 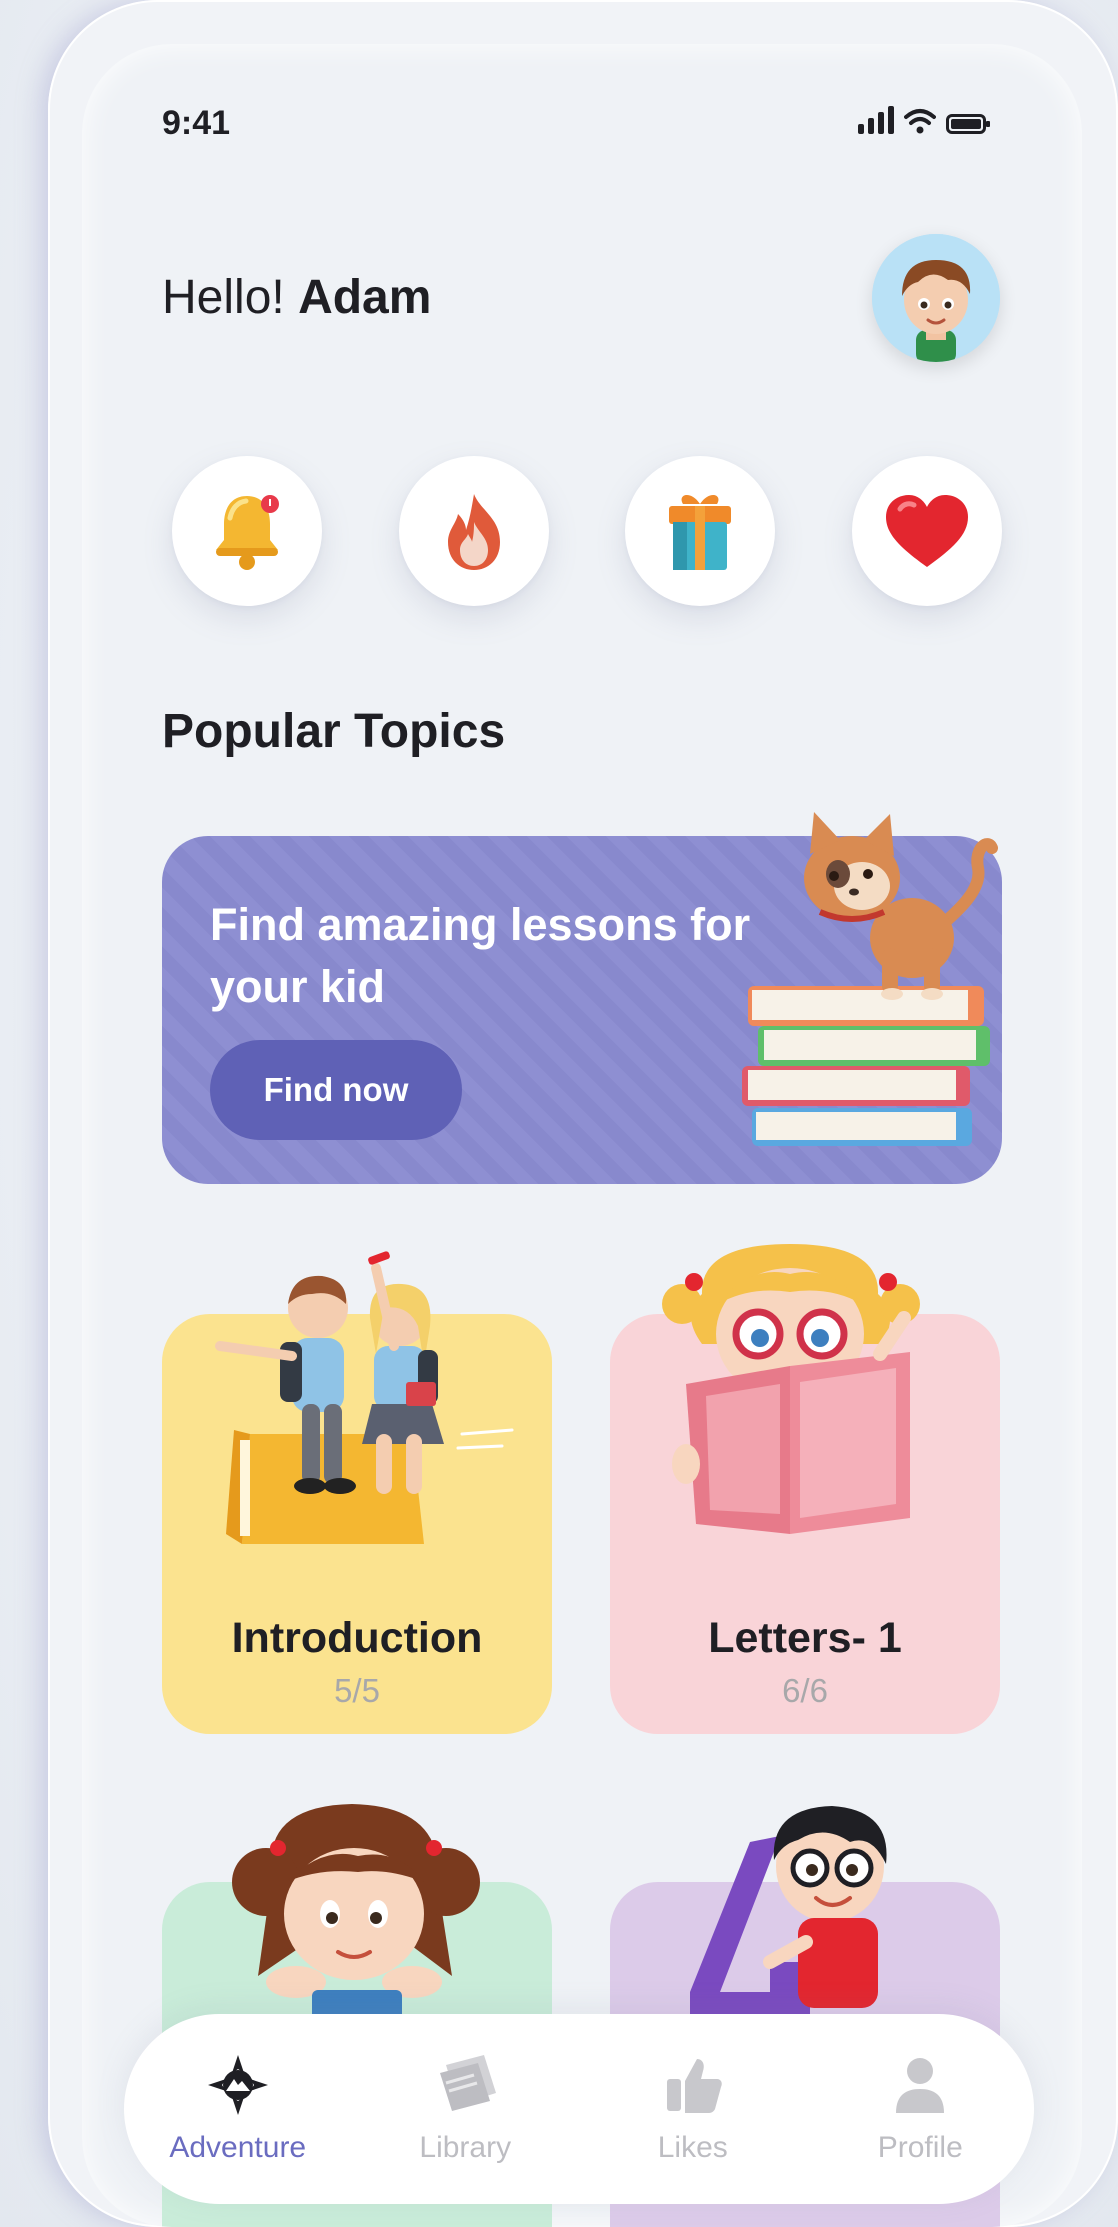 I want to click on book-icon, so click(x=468, y=2083).